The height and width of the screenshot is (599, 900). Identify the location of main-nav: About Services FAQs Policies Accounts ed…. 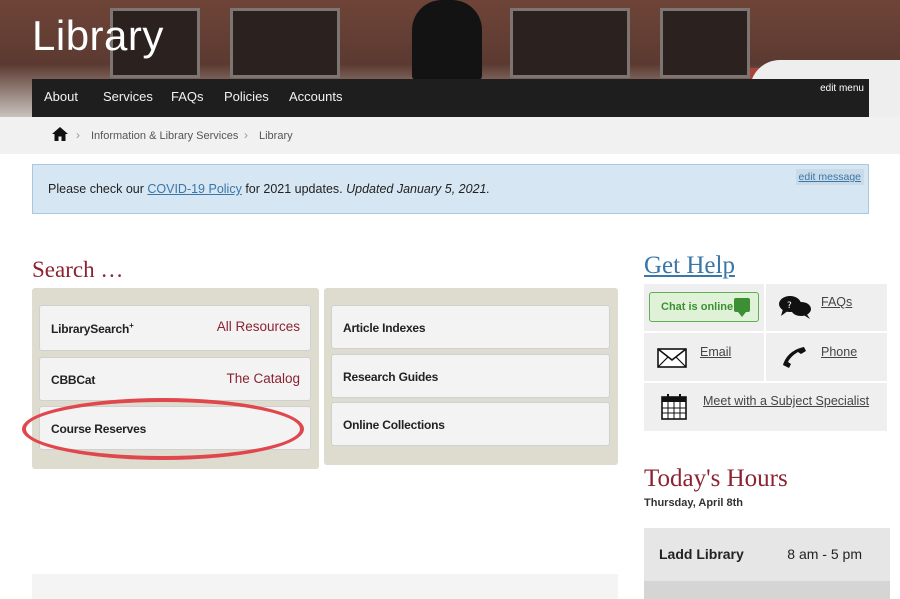
(450, 98).